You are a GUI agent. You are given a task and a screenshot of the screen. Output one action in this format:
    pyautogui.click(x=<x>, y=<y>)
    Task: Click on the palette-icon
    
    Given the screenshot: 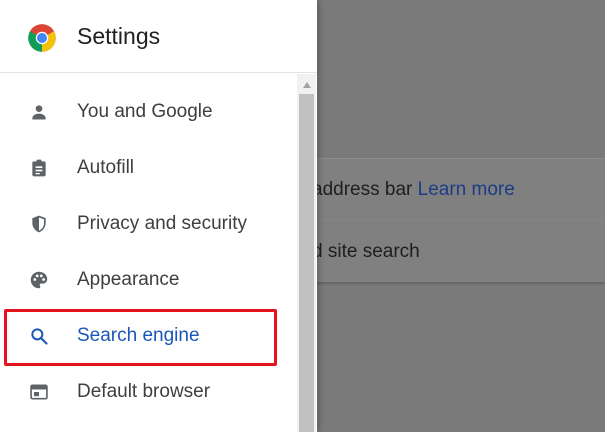 What is the action you would take?
    pyautogui.click(x=39, y=280)
    